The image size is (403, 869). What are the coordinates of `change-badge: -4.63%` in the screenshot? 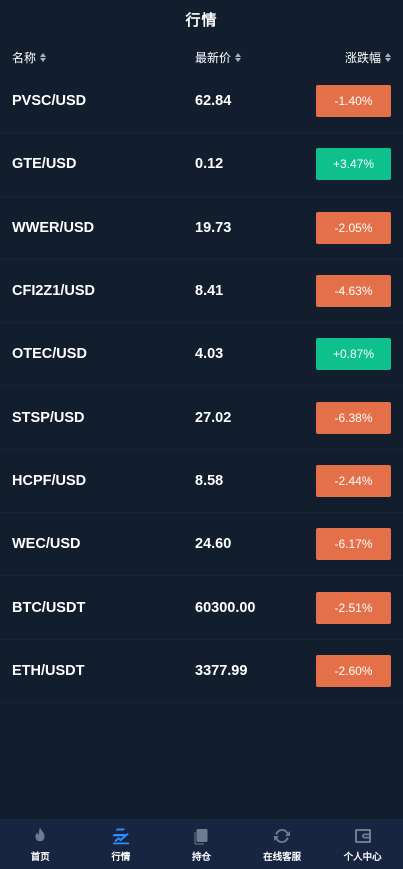 It's located at (353, 291).